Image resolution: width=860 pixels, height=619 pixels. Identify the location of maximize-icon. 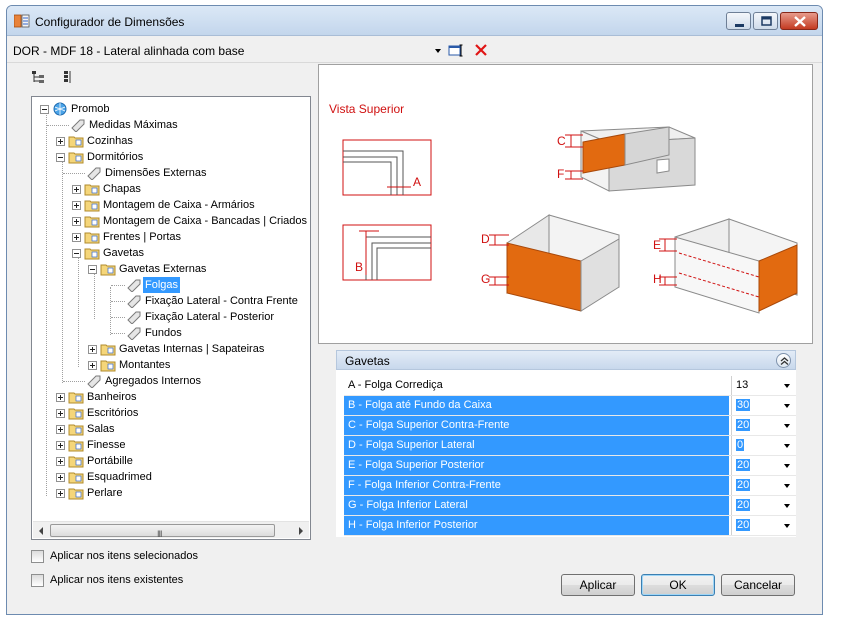
(766, 21).